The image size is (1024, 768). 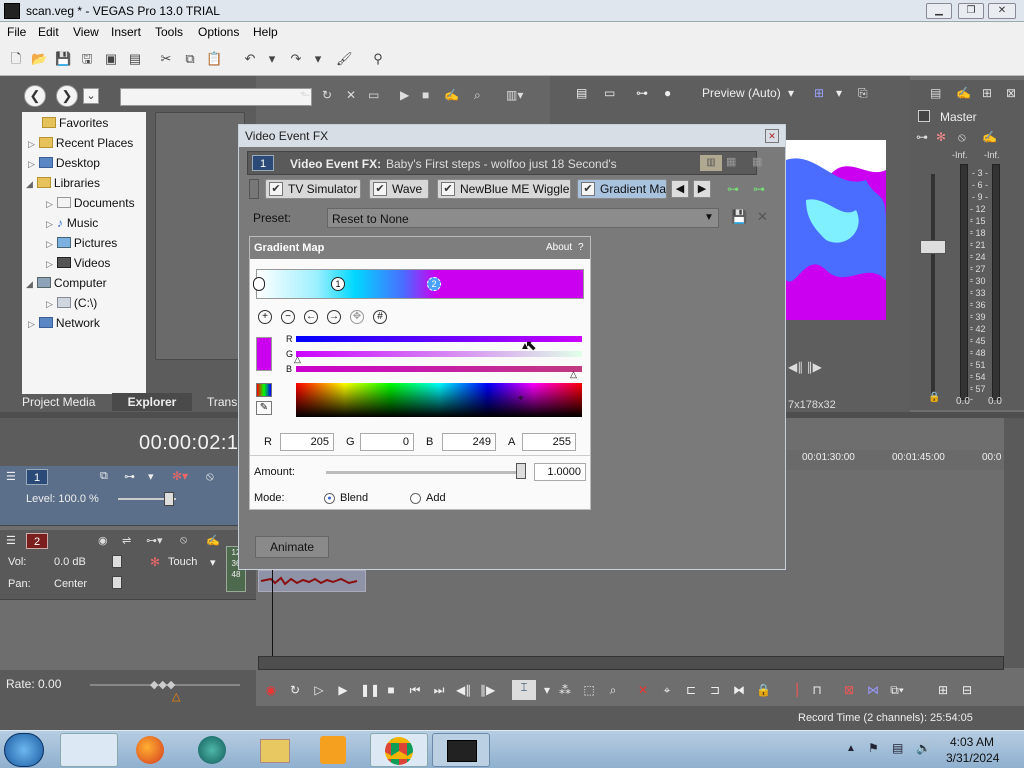 I want to click on stop-icon: ■, so click(x=391, y=690).